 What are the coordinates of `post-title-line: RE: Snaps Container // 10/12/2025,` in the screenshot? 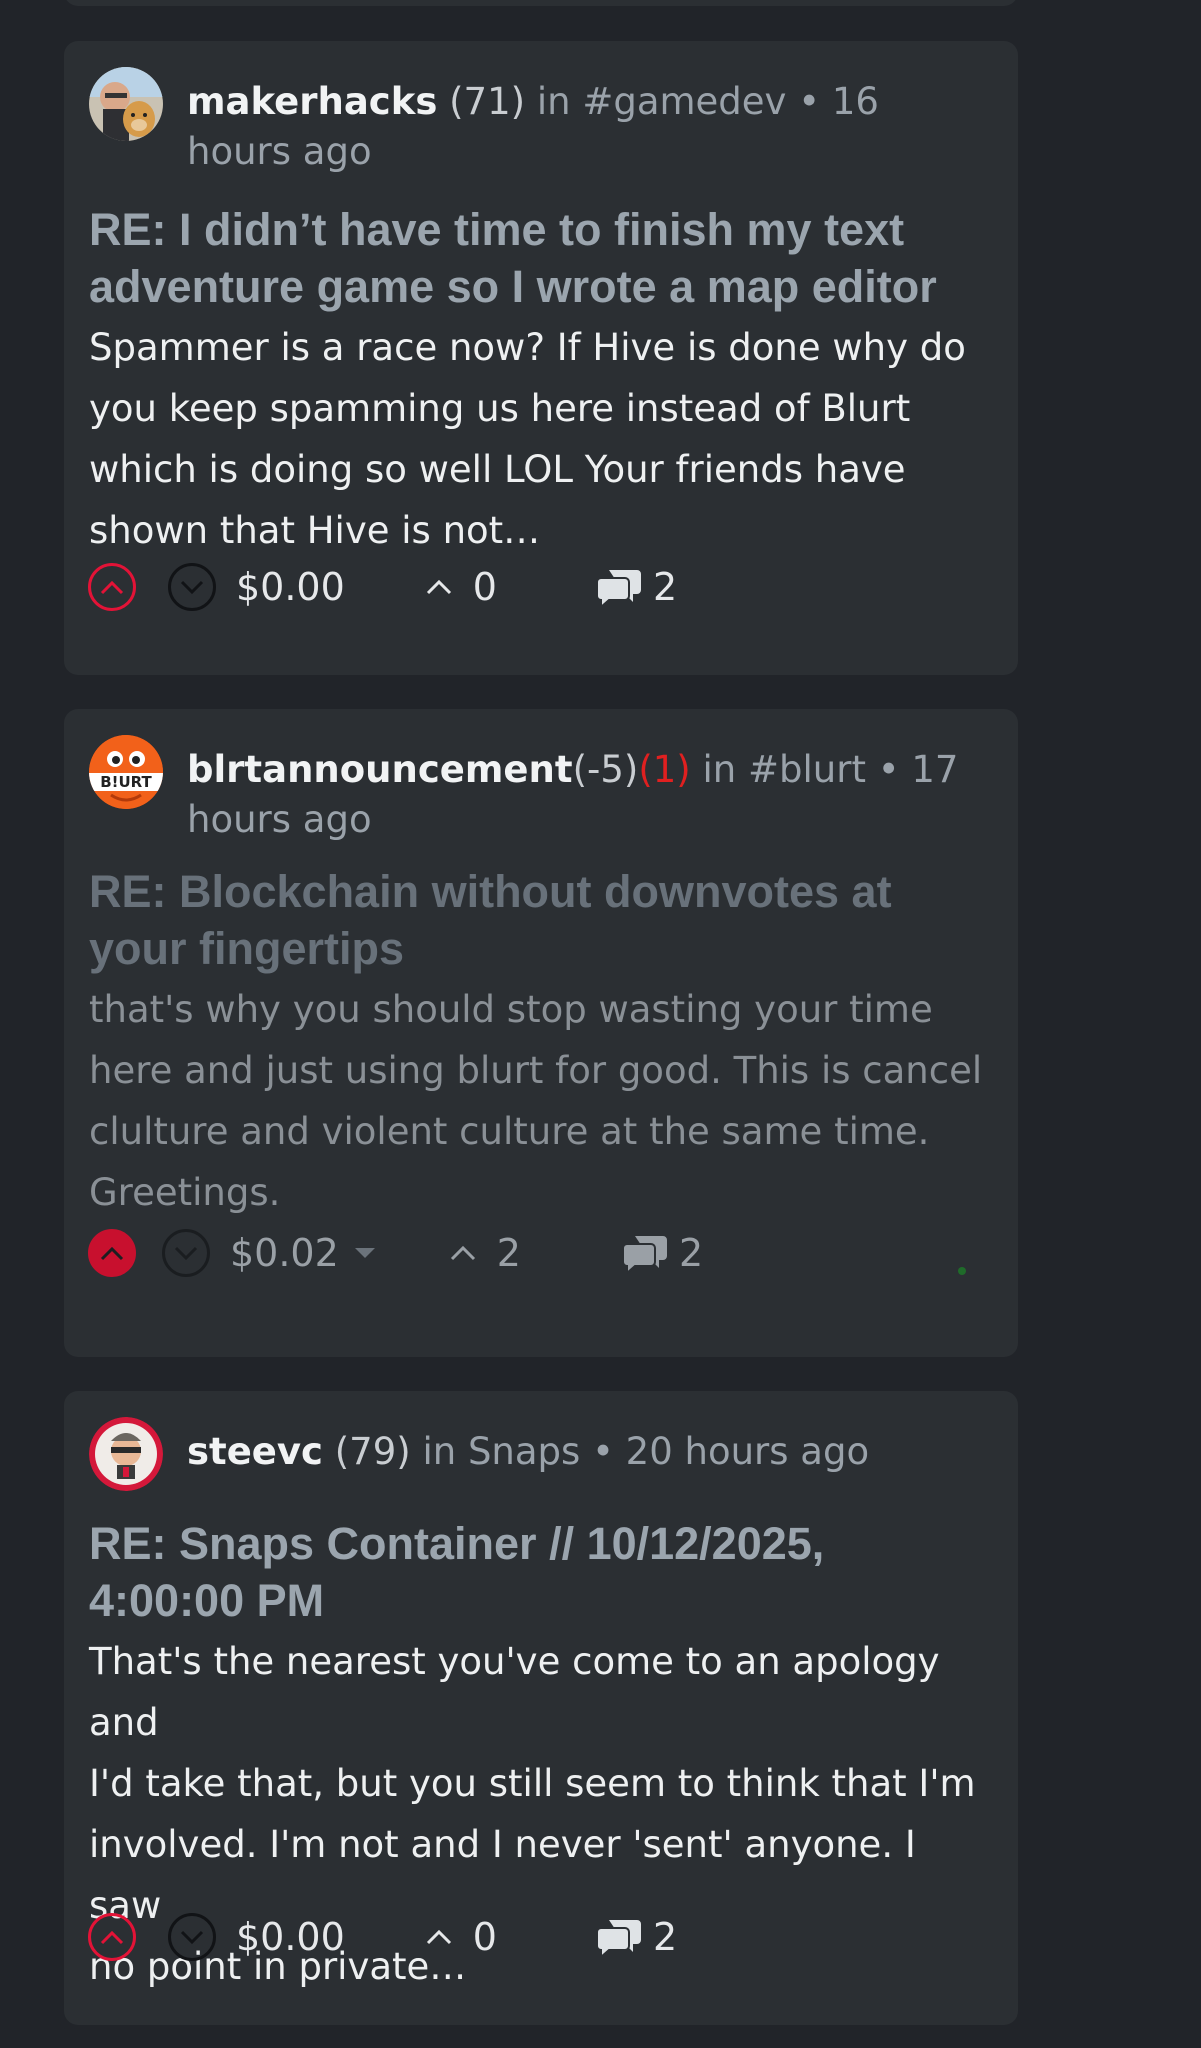 It's located at (457, 1543).